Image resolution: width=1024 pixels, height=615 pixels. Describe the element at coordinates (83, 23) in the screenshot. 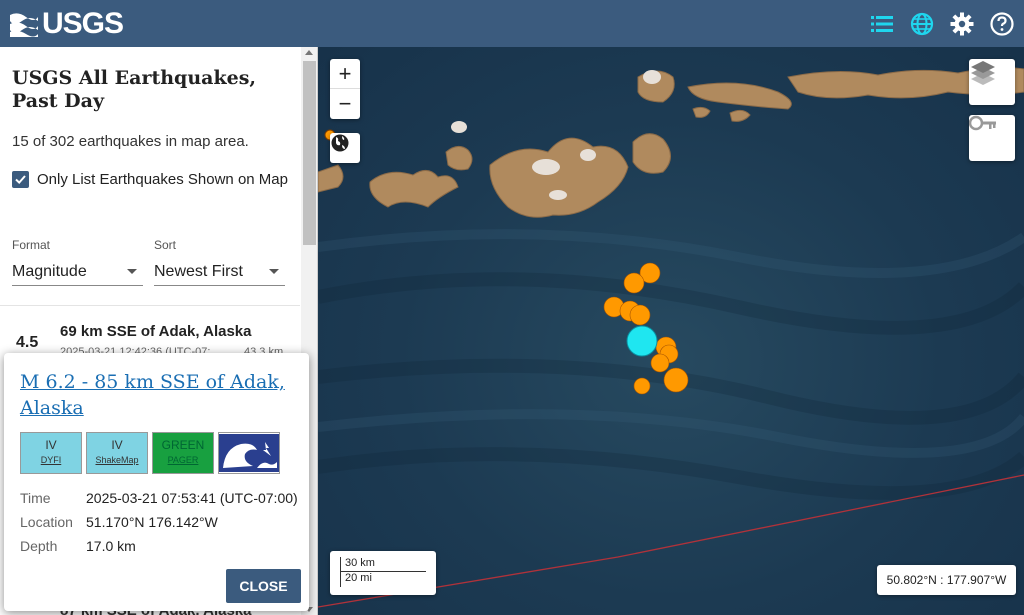

I see `logo-text: USGS` at that location.